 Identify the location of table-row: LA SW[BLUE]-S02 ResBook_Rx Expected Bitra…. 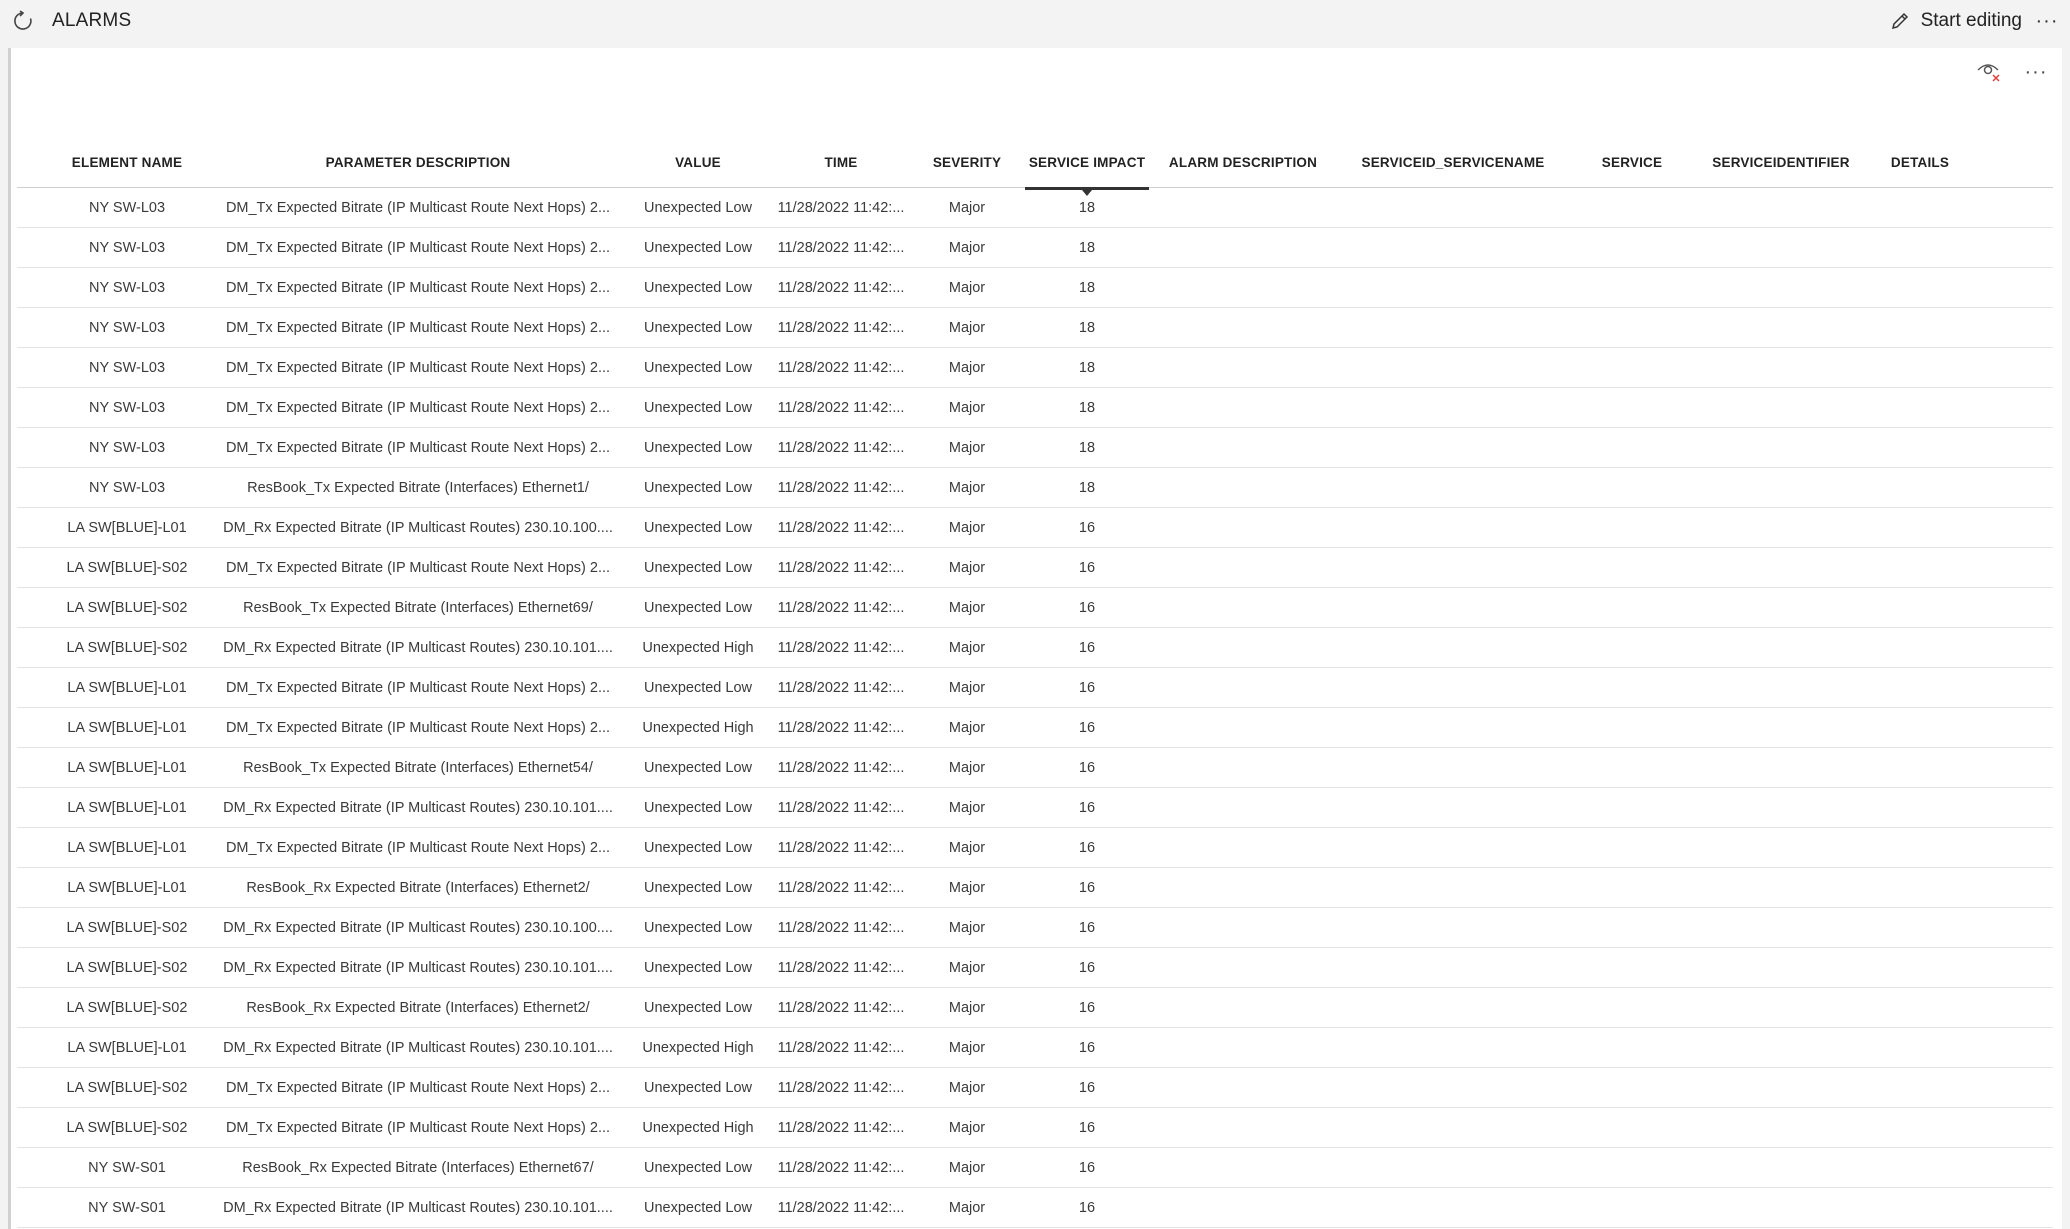
(1035, 1008).